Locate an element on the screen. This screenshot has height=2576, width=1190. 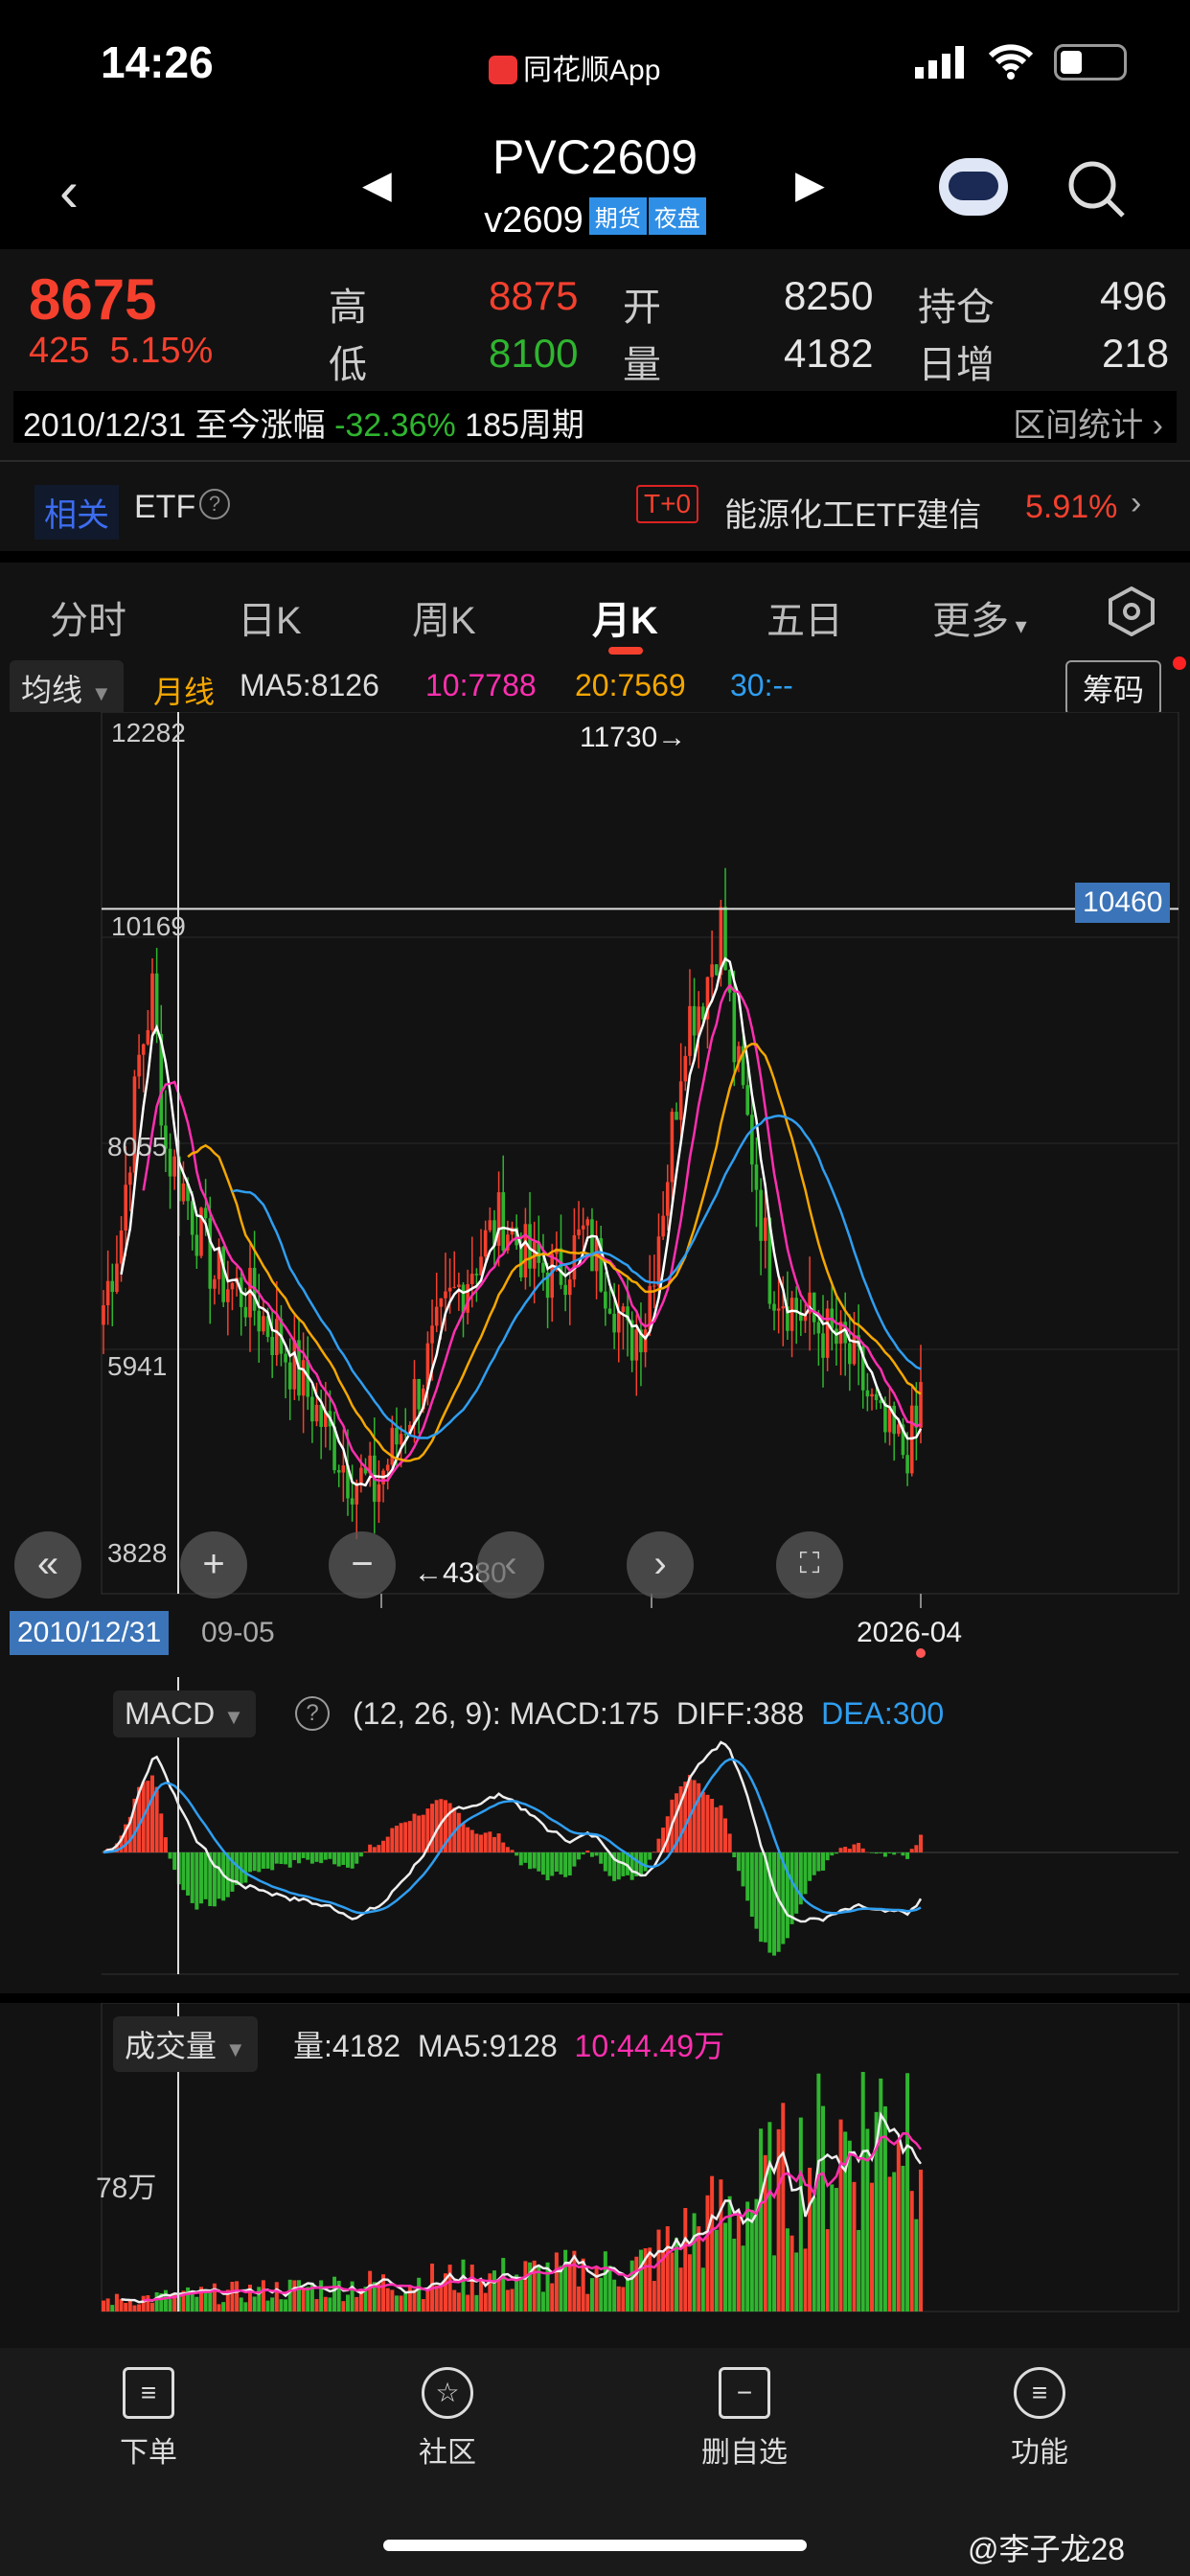
interval-stats-bar: 2010/12/31 至今涨幅 -32.36% 185周期 区间统计 › is located at coordinates (595, 418).